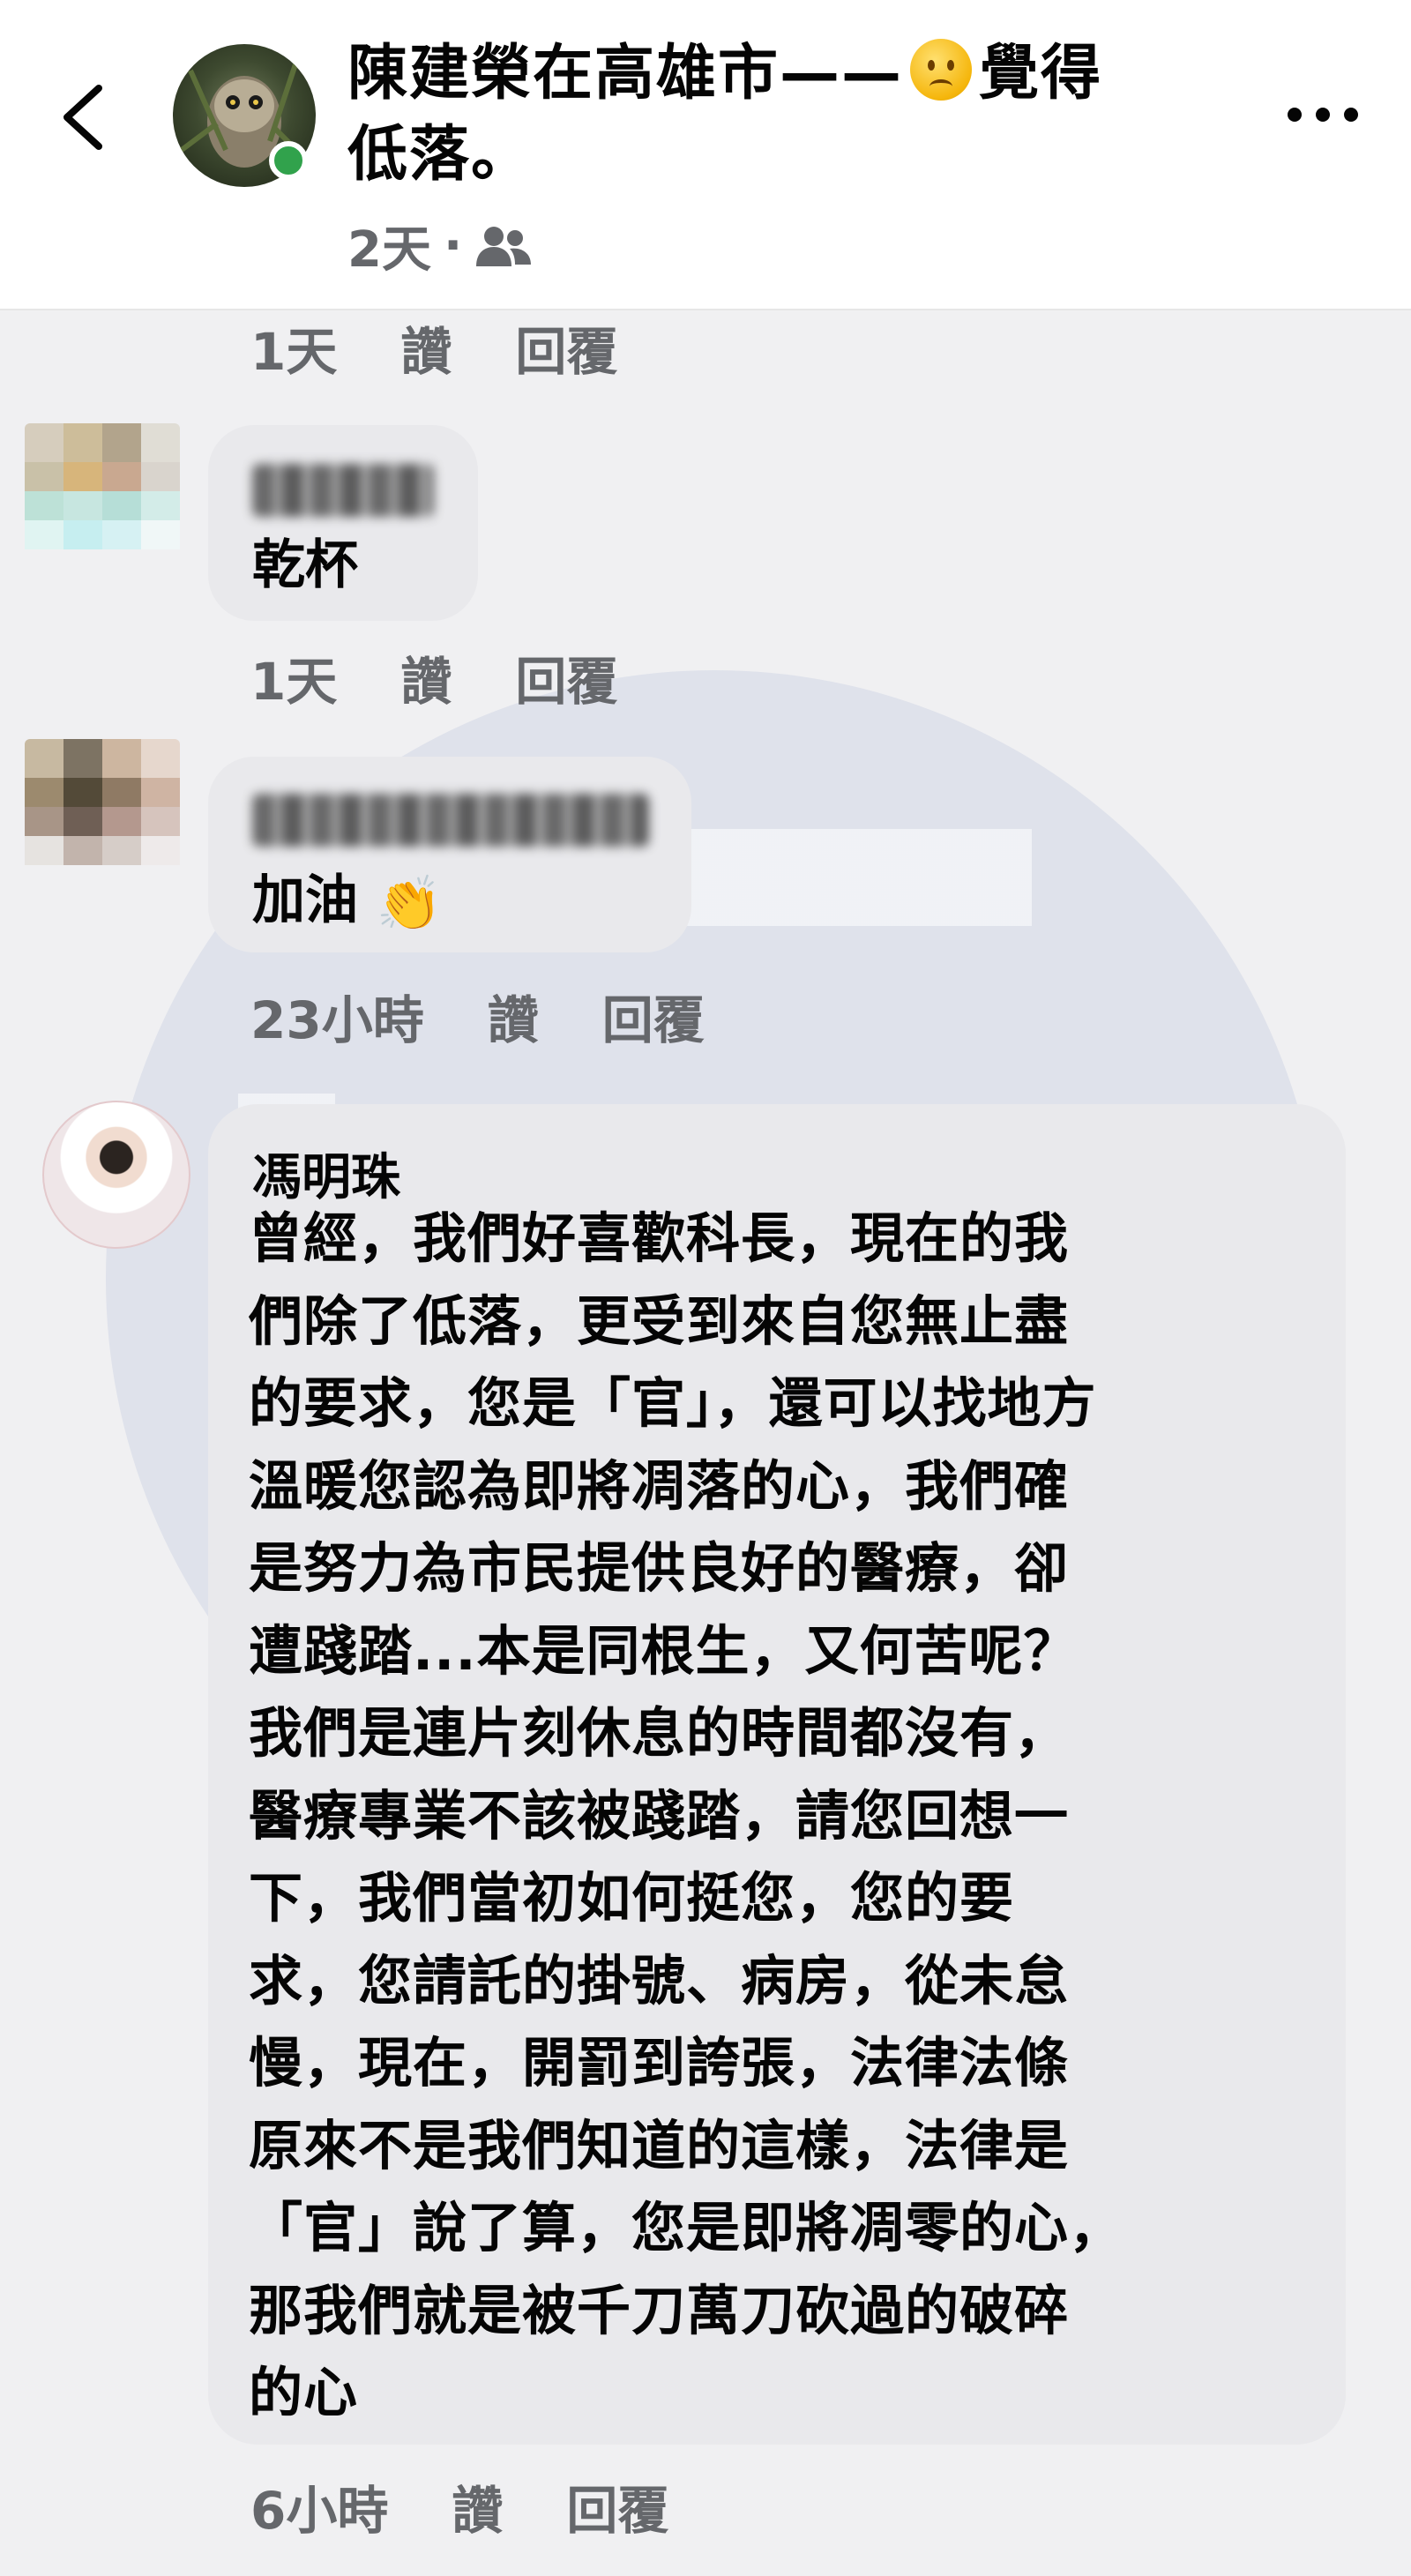  I want to click on more-options-button, so click(1323, 114).